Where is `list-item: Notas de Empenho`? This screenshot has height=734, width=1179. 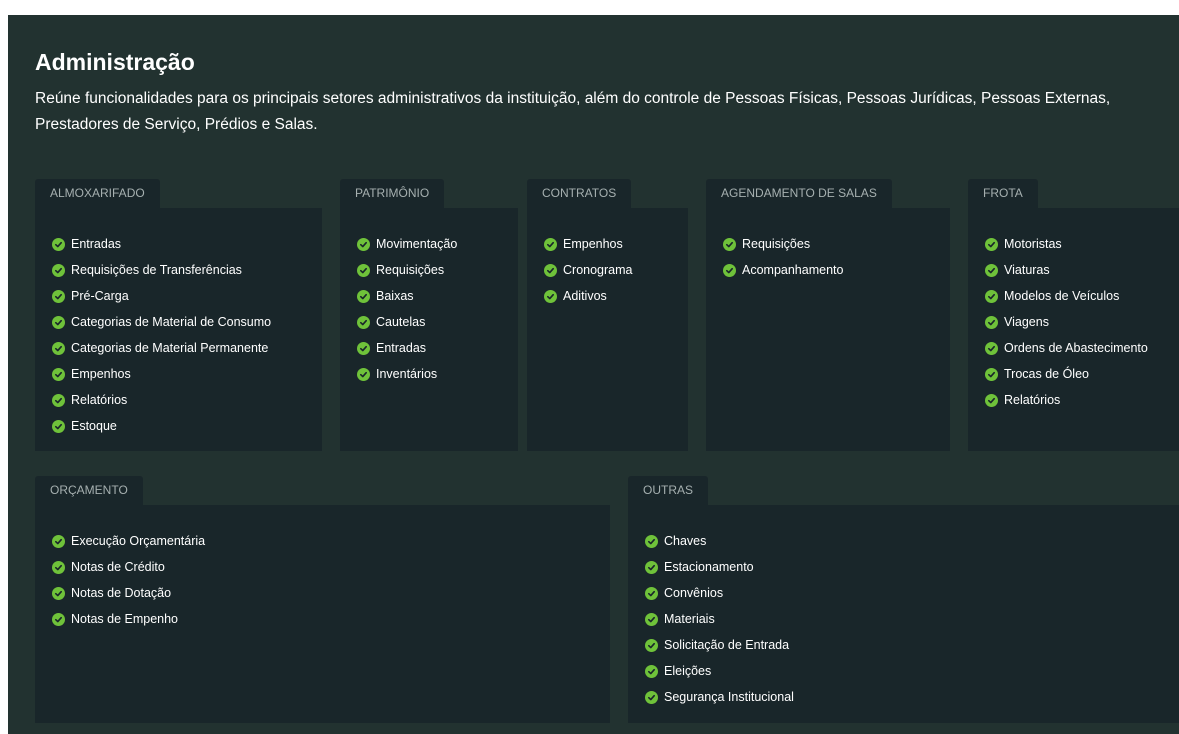 list-item: Notas de Empenho is located at coordinates (128, 619).